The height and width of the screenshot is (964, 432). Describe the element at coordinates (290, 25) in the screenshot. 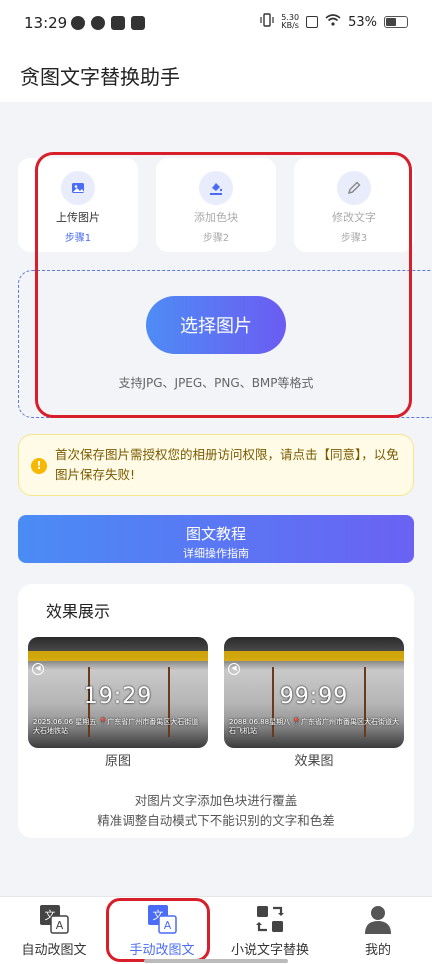

I see `network-speed-unit: KB/s` at that location.